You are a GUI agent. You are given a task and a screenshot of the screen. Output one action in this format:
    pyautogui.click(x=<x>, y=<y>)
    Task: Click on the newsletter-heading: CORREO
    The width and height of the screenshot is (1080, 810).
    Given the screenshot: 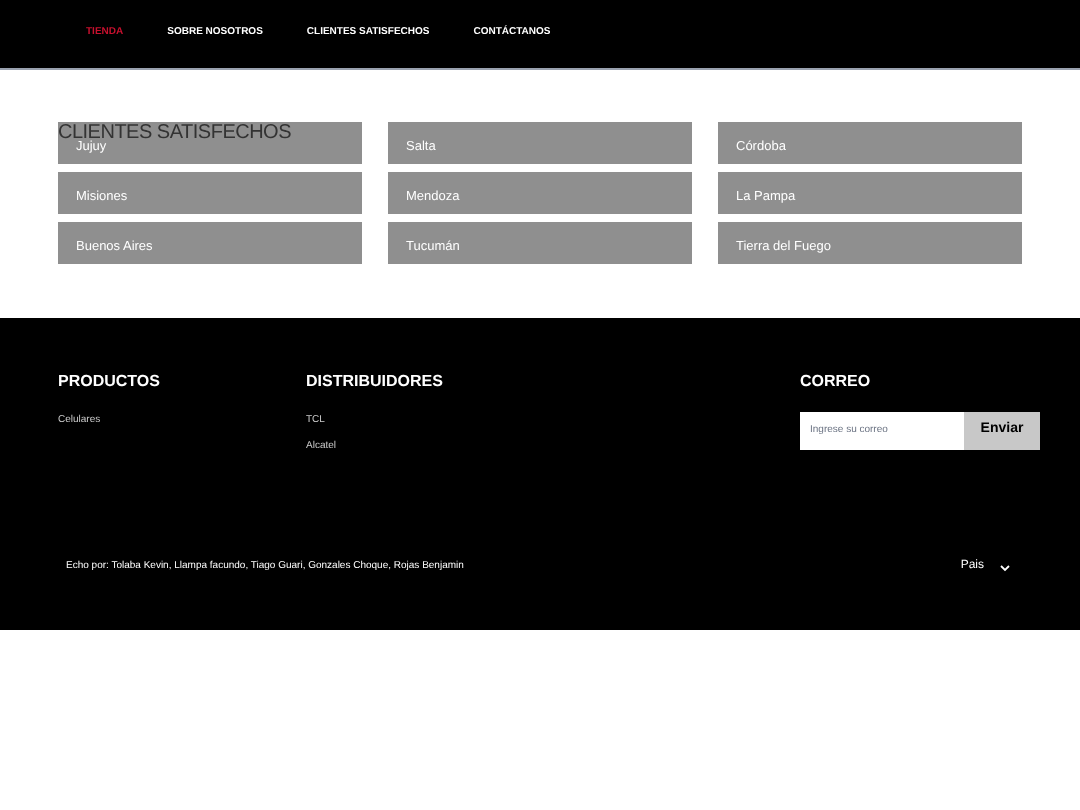 What is the action you would take?
    pyautogui.click(x=836, y=382)
    